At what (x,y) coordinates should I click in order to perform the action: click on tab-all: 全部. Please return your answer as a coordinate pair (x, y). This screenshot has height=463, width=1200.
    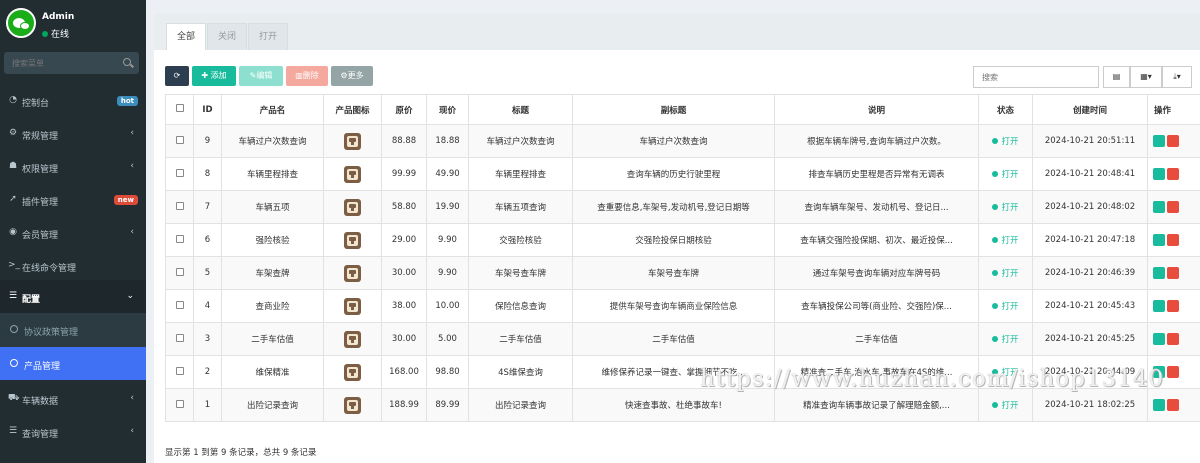
    Looking at the image, I should click on (186, 36).